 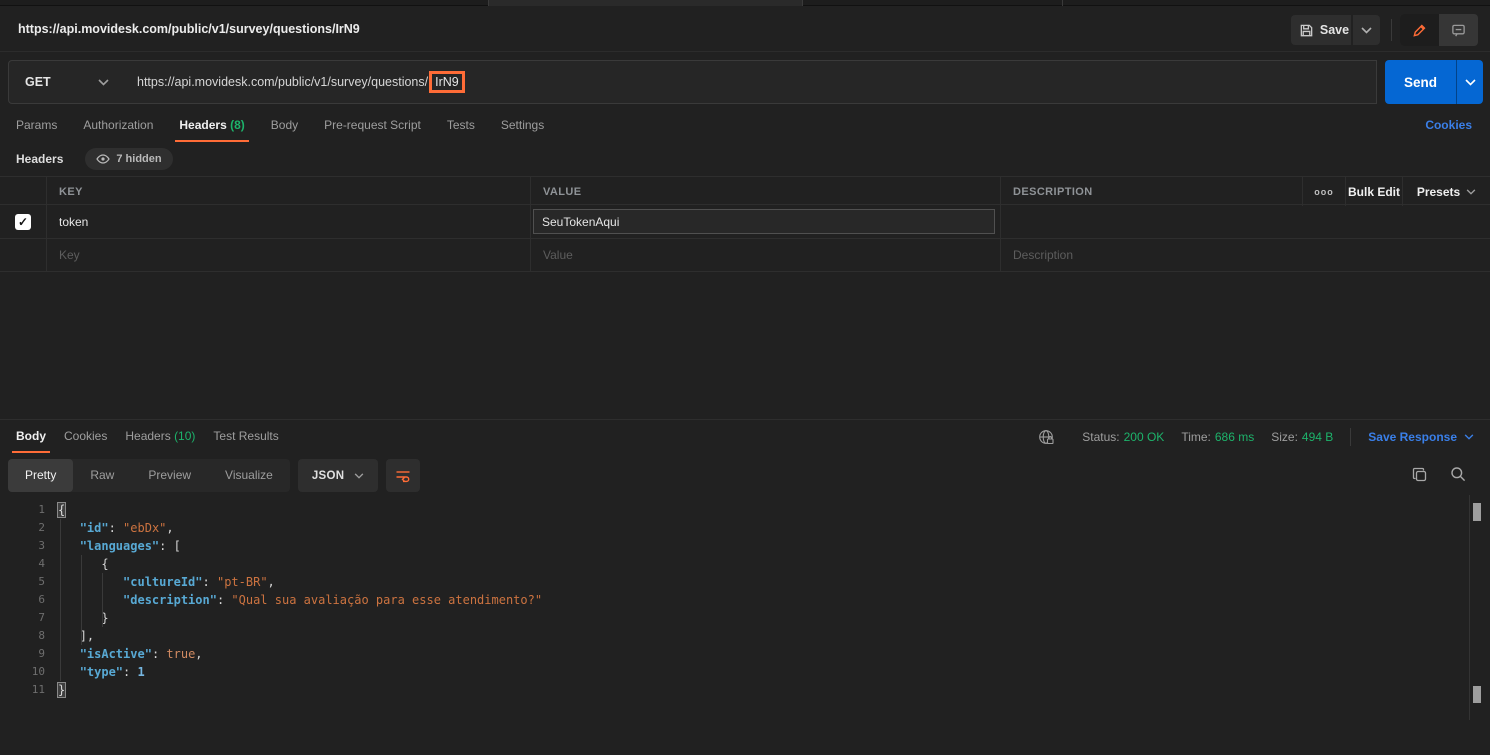 I want to click on cookies-link: Cookies, so click(x=1448, y=126).